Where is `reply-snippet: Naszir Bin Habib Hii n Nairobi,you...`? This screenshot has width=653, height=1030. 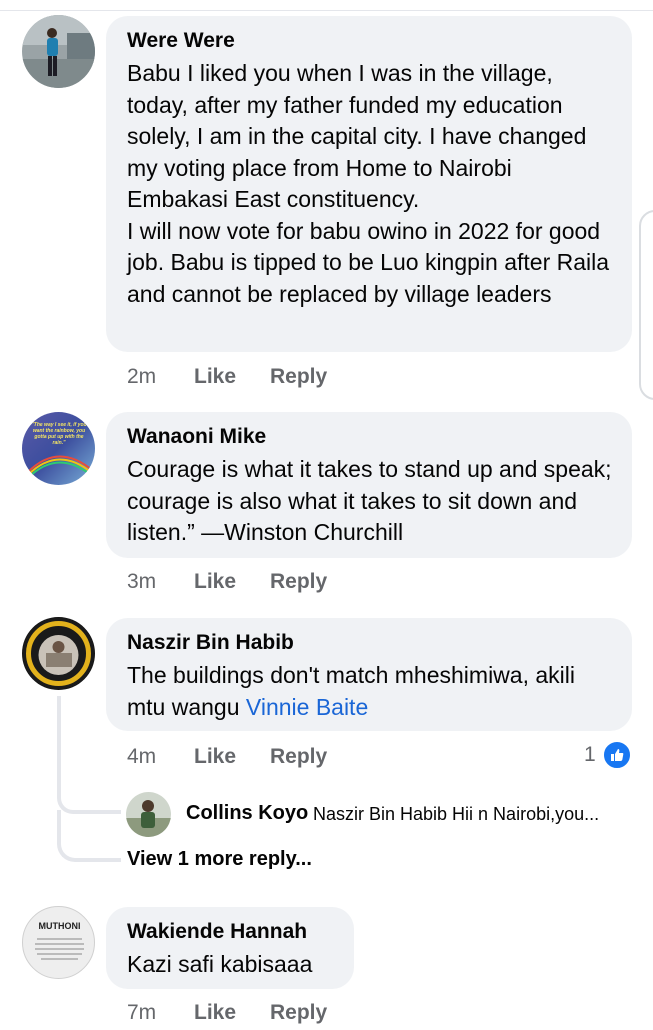 reply-snippet: Naszir Bin Habib Hii n Nairobi,you... is located at coordinates (456, 814).